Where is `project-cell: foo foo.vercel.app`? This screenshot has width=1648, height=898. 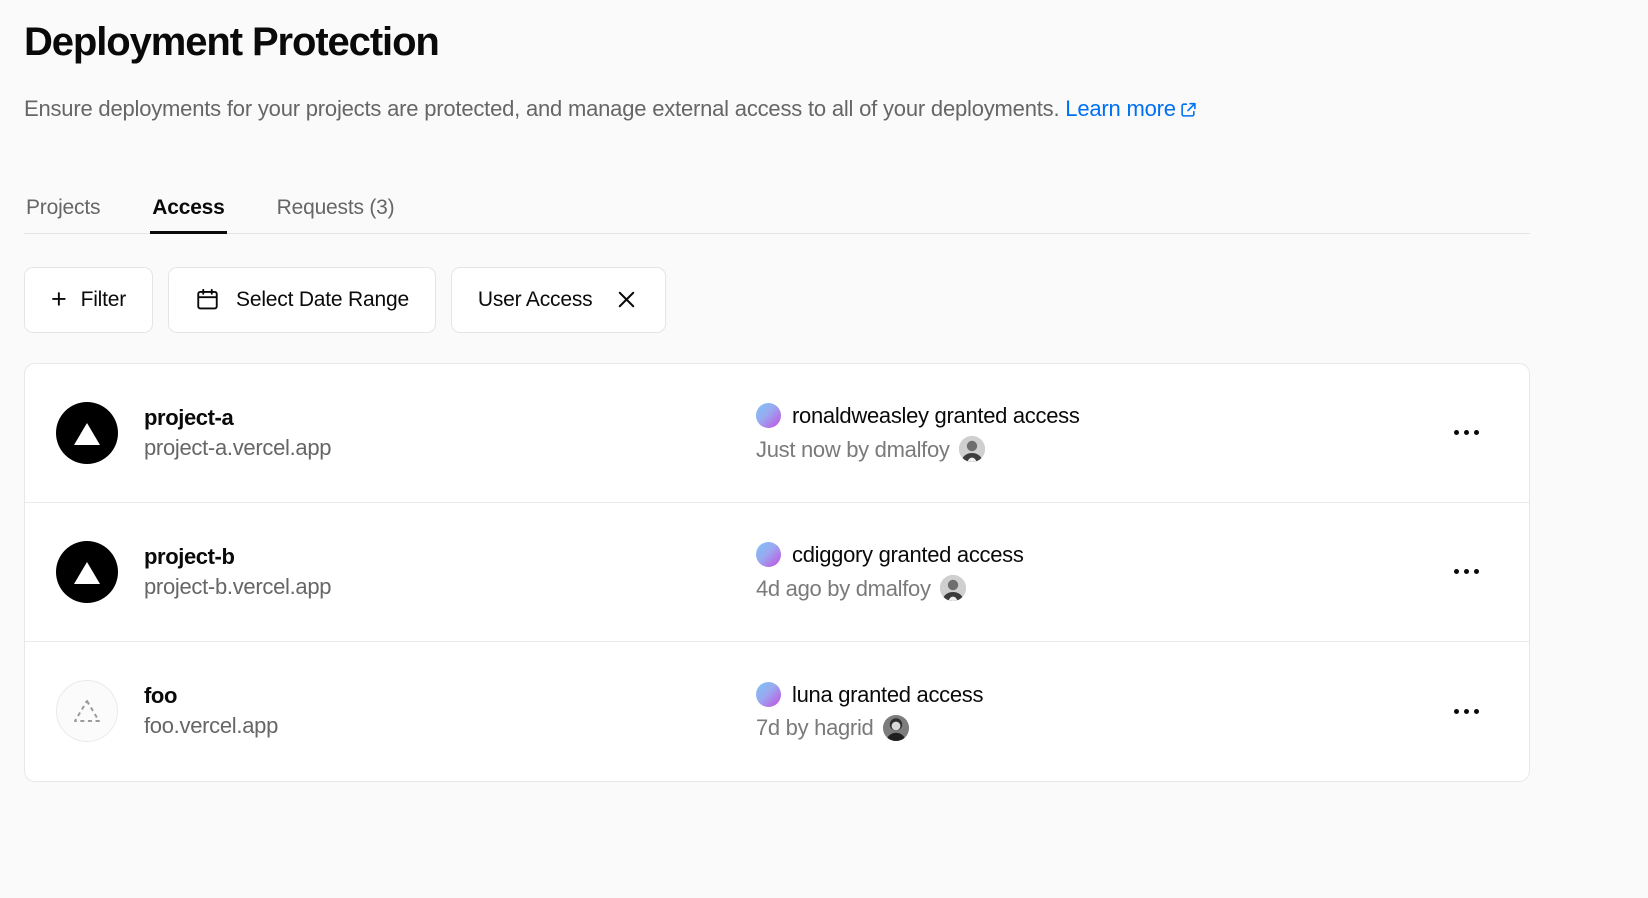
project-cell: foo foo.vercel.app is located at coordinates (406, 711).